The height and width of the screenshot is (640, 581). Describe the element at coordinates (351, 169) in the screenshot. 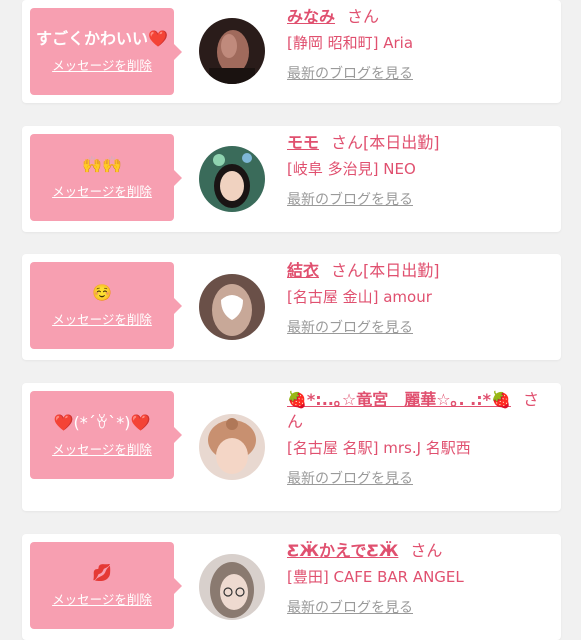

I see `shop-label: [岐阜 多治見] NEO` at that location.